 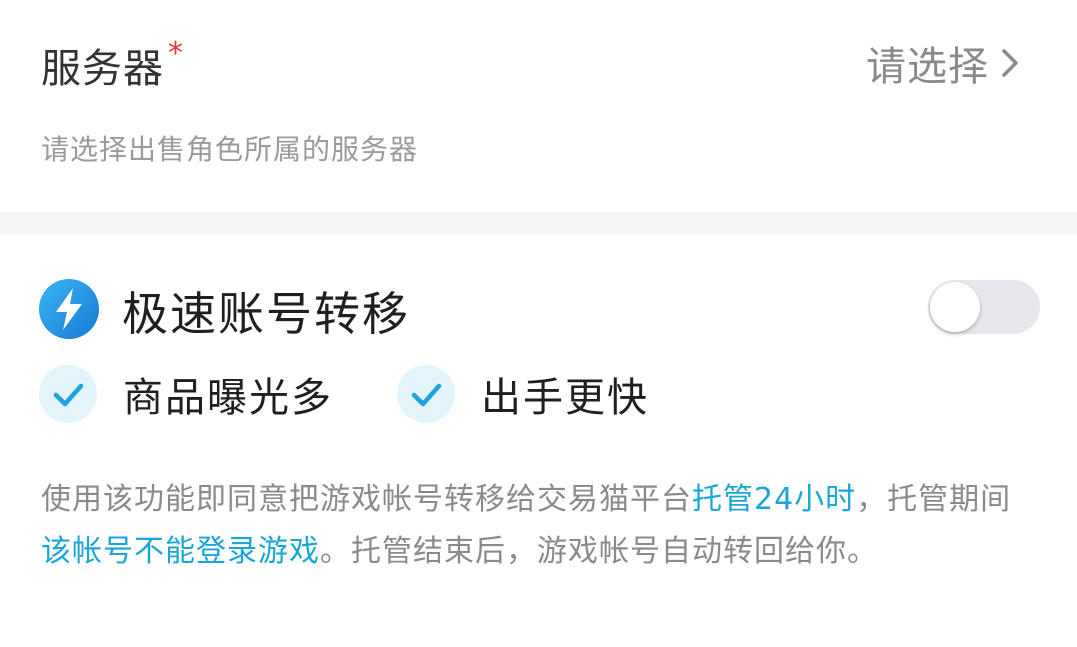 What do you see at coordinates (927, 67) in the screenshot?
I see `server-select-placeholder: 请选择` at bounding box center [927, 67].